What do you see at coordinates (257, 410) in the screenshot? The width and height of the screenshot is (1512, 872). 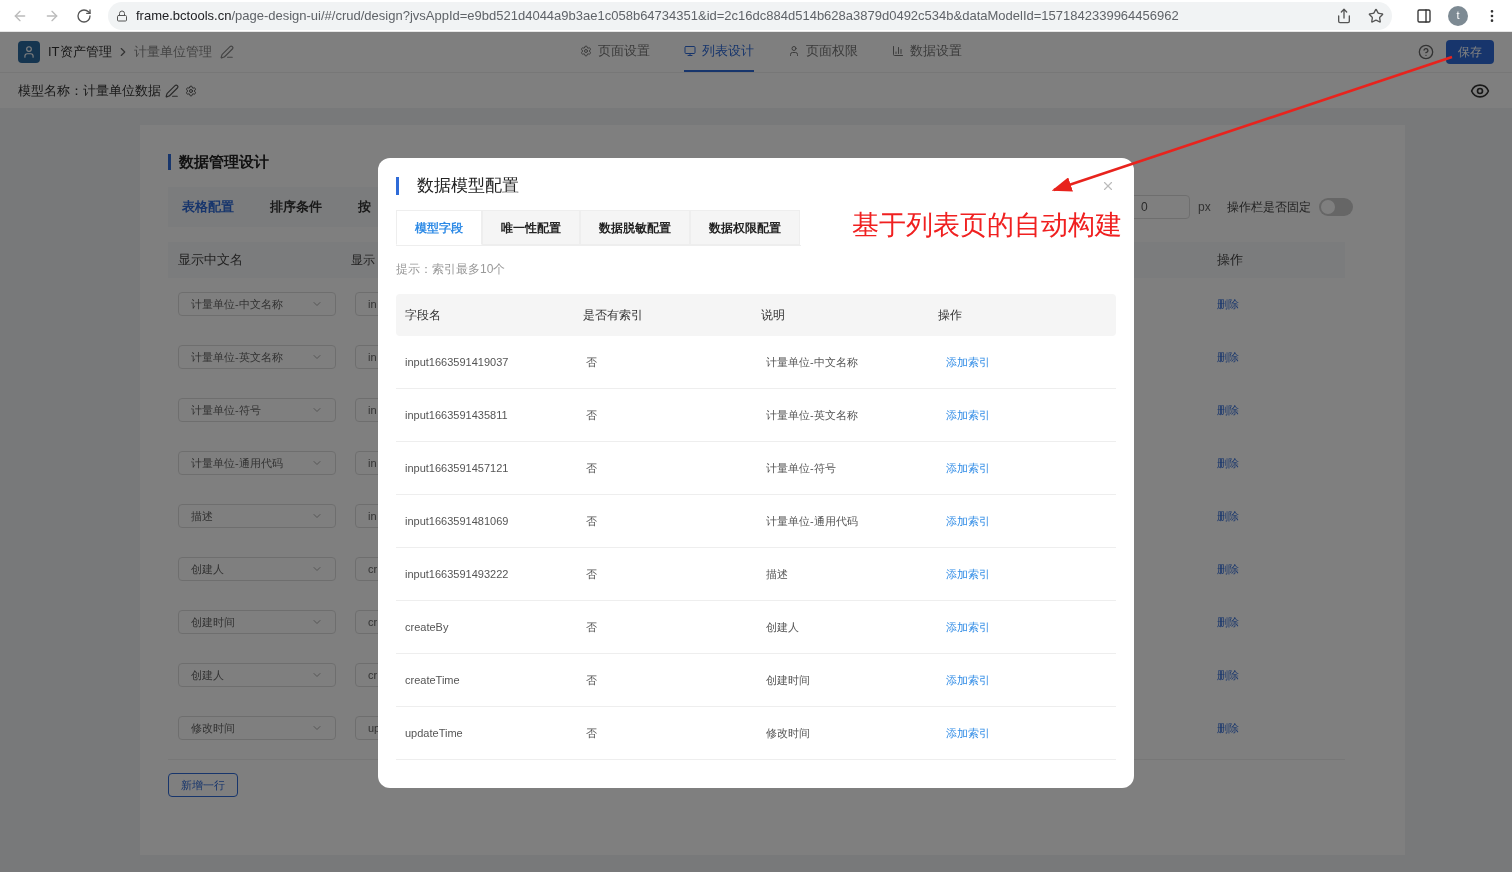 I see `select-field: 计量单位-符号` at bounding box center [257, 410].